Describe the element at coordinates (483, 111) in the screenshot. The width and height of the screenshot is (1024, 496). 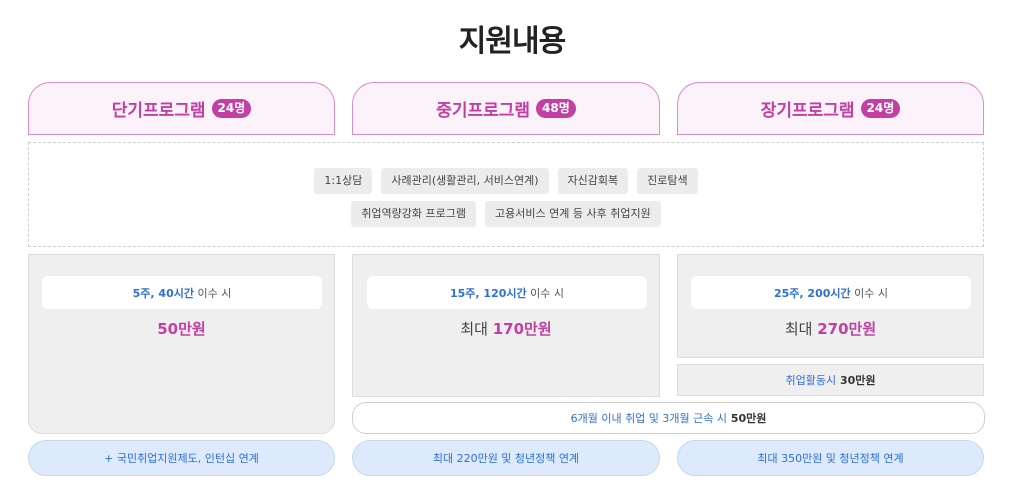
I see `program-name: 중기프로그램` at that location.